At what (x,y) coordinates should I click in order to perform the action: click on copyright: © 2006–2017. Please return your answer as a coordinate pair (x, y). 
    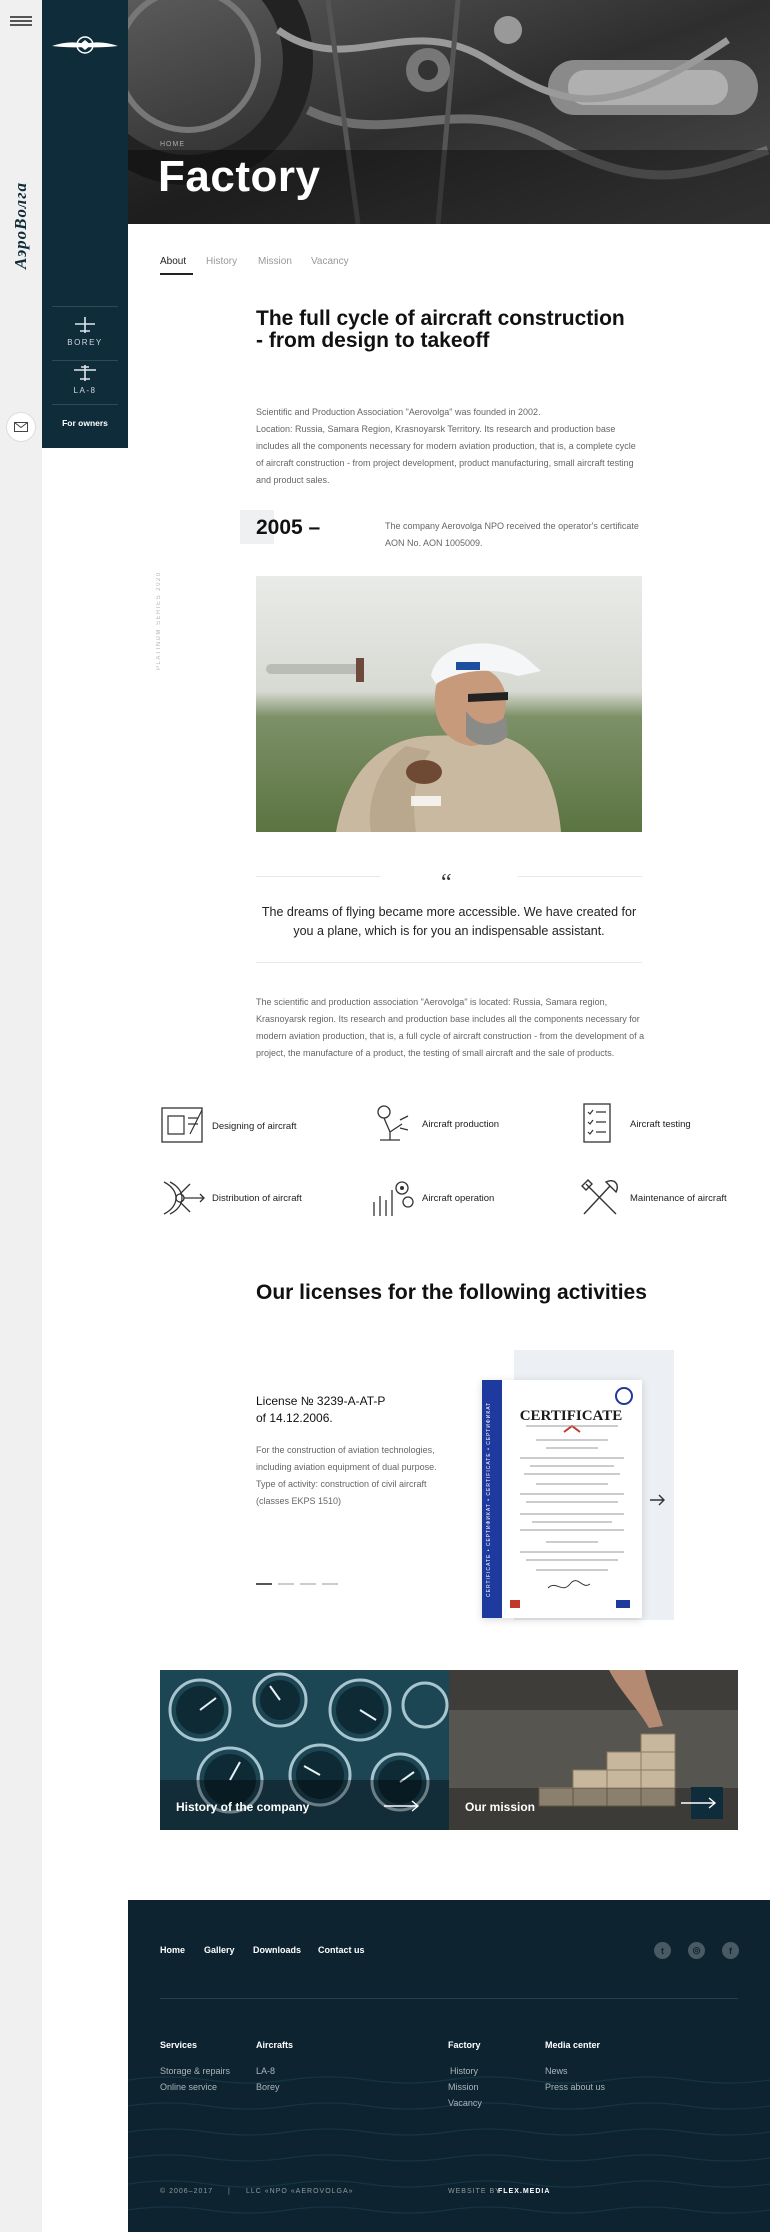
    Looking at the image, I should click on (187, 2191).